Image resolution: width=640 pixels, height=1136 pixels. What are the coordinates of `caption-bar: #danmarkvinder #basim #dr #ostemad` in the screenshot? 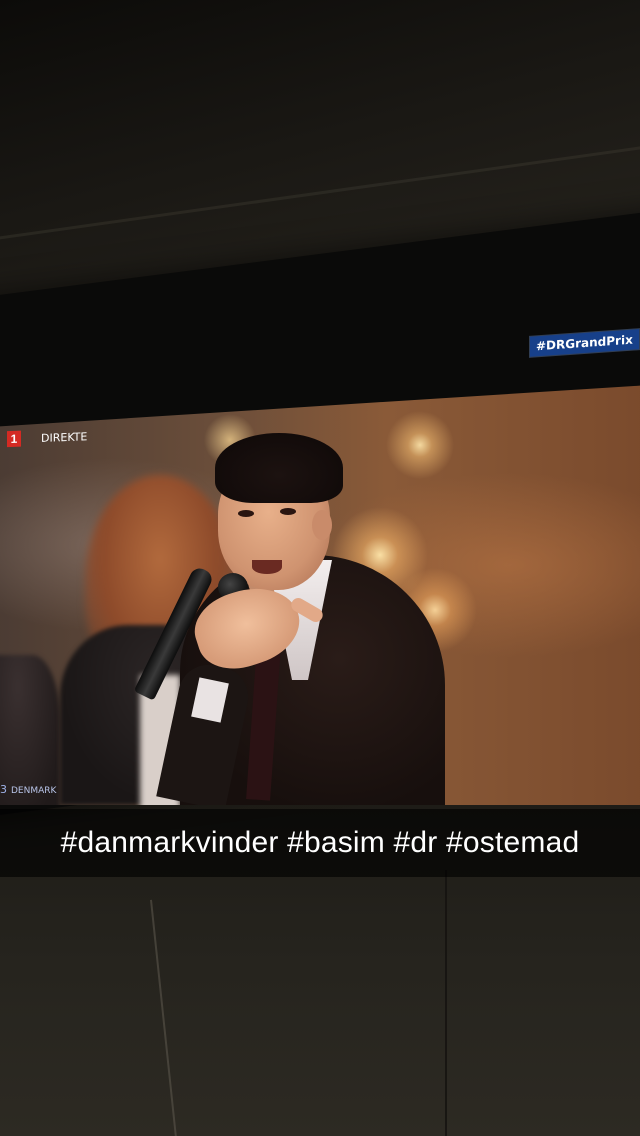 It's located at (320, 843).